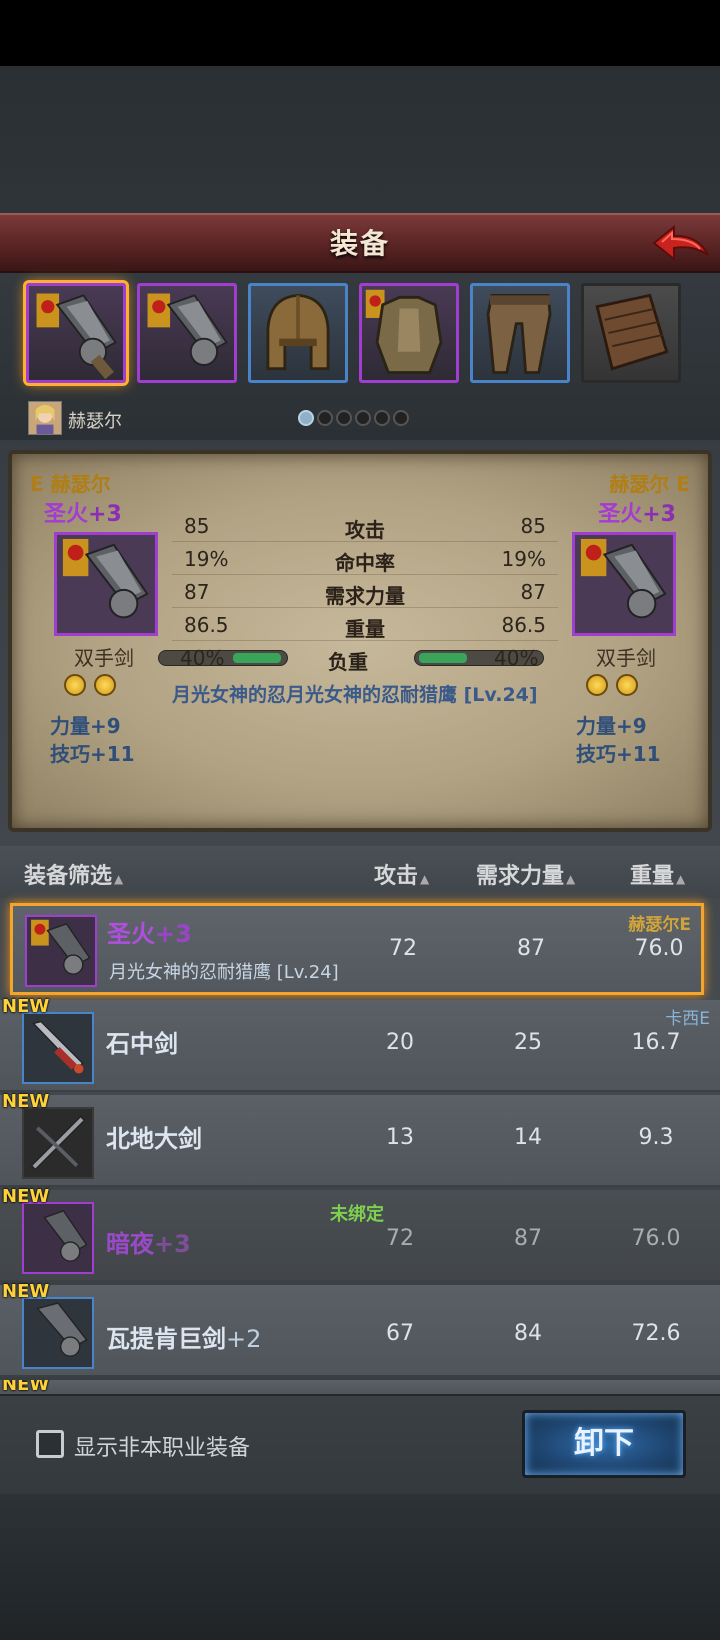 This screenshot has width=720, height=1640. I want to click on row-item-name: 北地大剑, so click(154, 1139).